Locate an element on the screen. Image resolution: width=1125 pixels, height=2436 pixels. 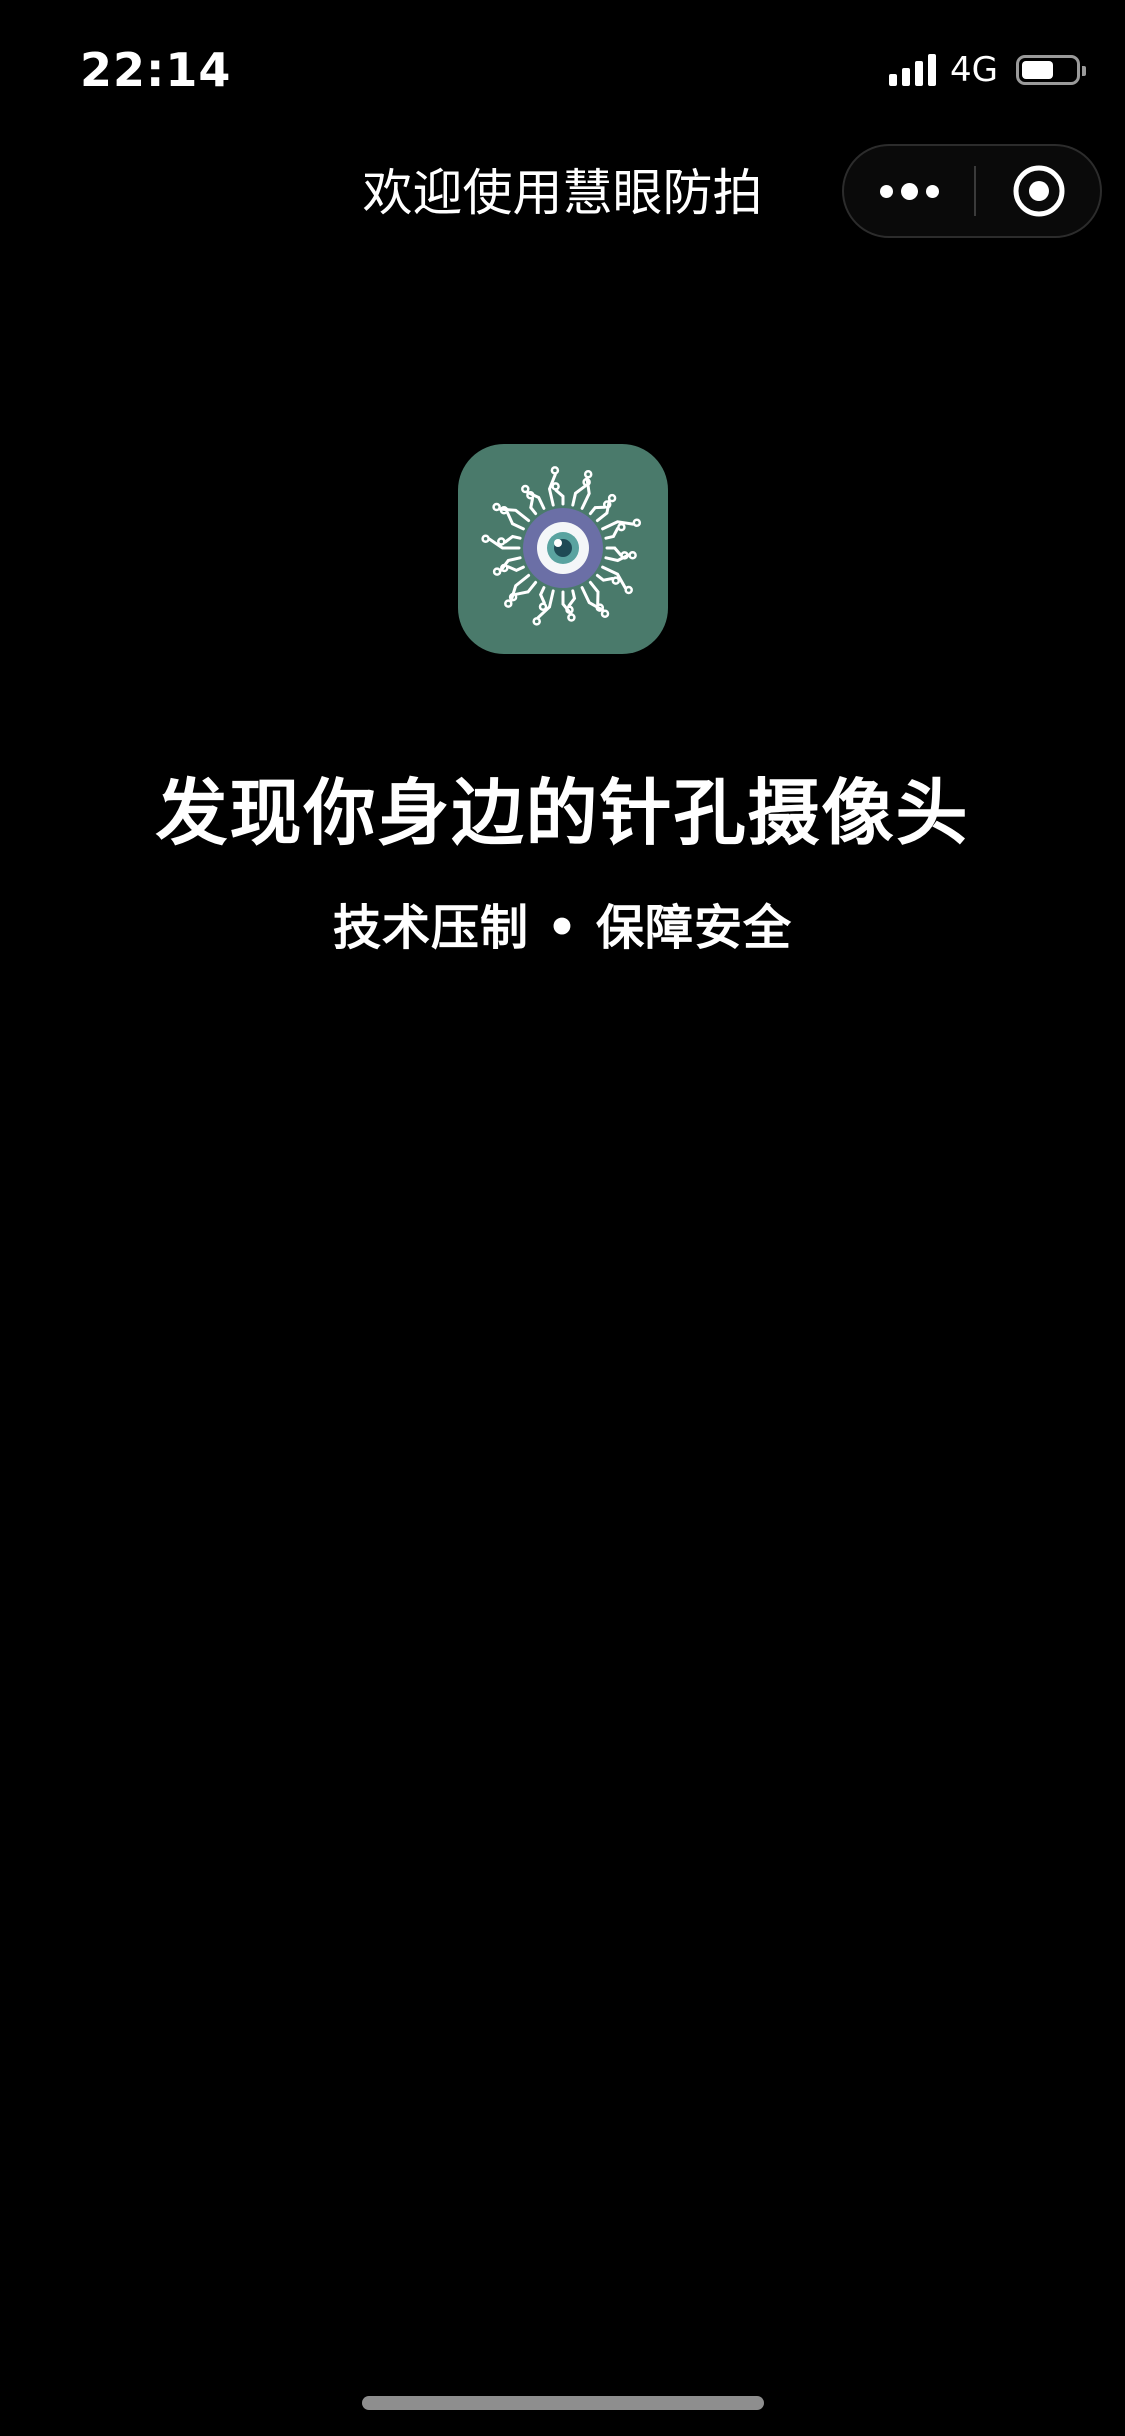
subline: 技术压制 • 保障安全 is located at coordinates (562, 928).